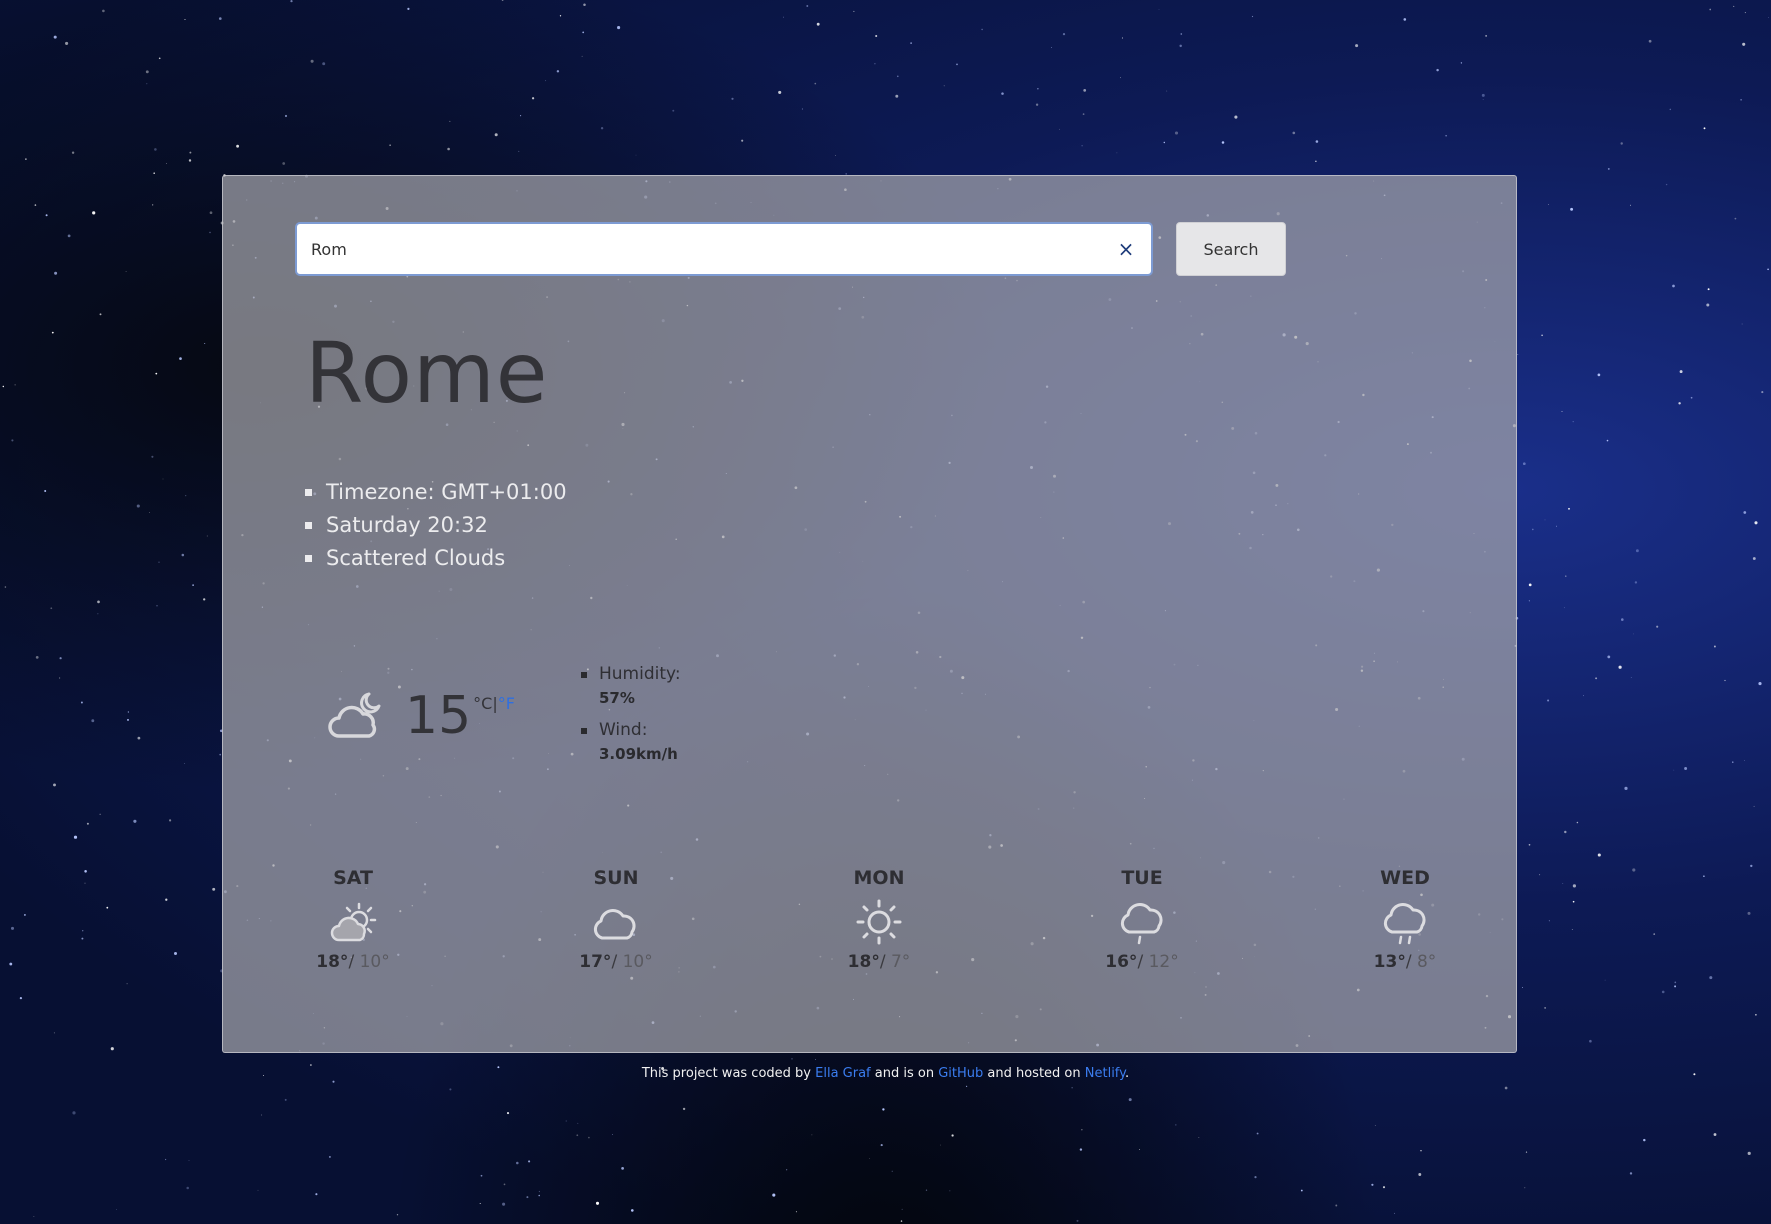 The height and width of the screenshot is (1224, 1771). I want to click on current-temperature: 15, so click(438, 716).